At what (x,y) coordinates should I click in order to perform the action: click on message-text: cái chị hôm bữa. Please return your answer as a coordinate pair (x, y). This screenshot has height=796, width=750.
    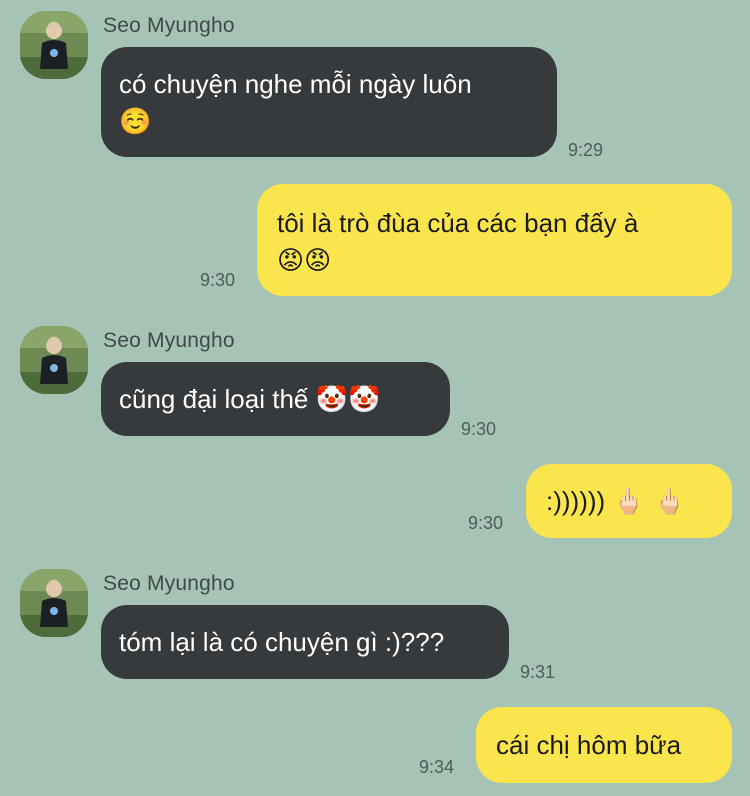
    Looking at the image, I should click on (589, 745).